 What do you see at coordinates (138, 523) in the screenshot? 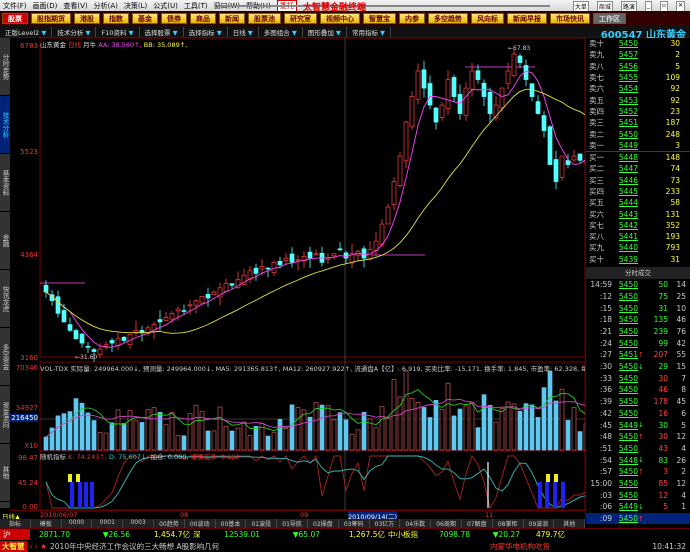
I see `indicator-tab: 0003` at bounding box center [138, 523].